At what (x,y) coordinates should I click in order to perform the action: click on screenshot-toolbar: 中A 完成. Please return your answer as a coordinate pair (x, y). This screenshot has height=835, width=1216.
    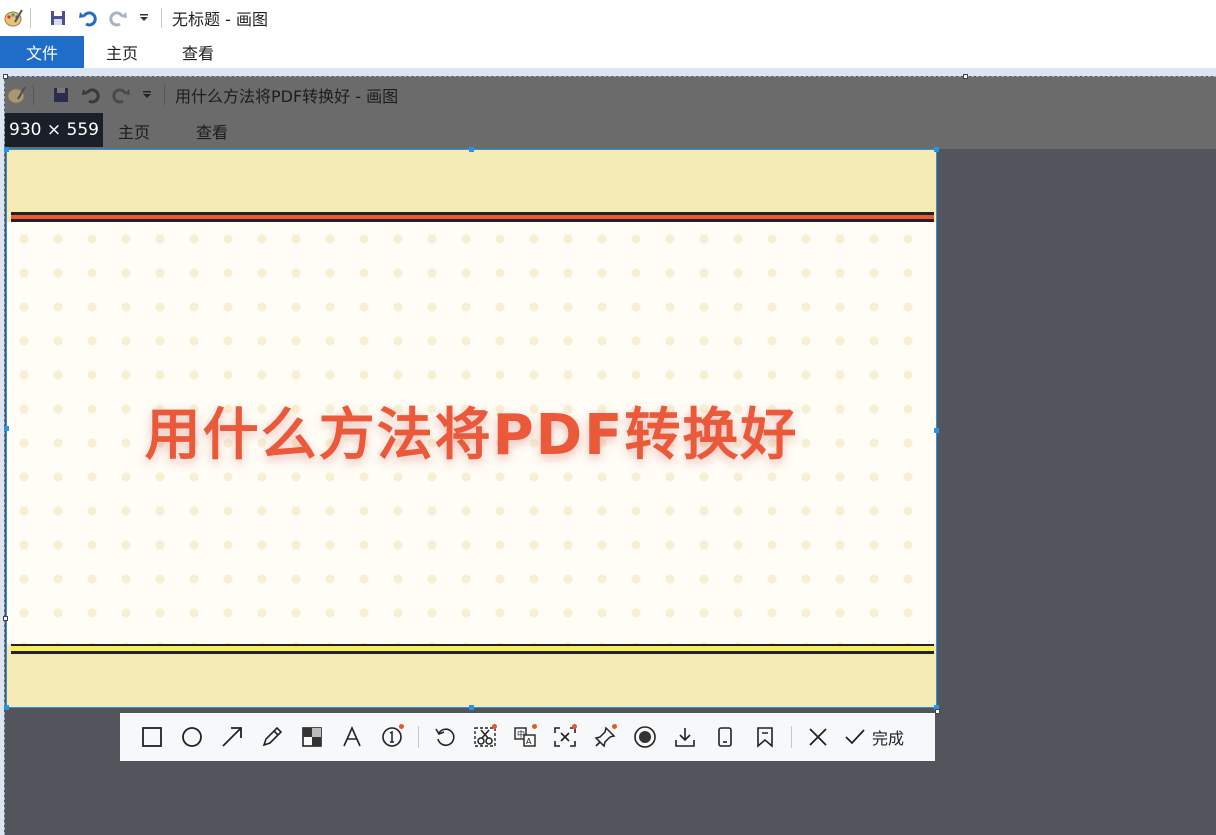
    Looking at the image, I should click on (527, 737).